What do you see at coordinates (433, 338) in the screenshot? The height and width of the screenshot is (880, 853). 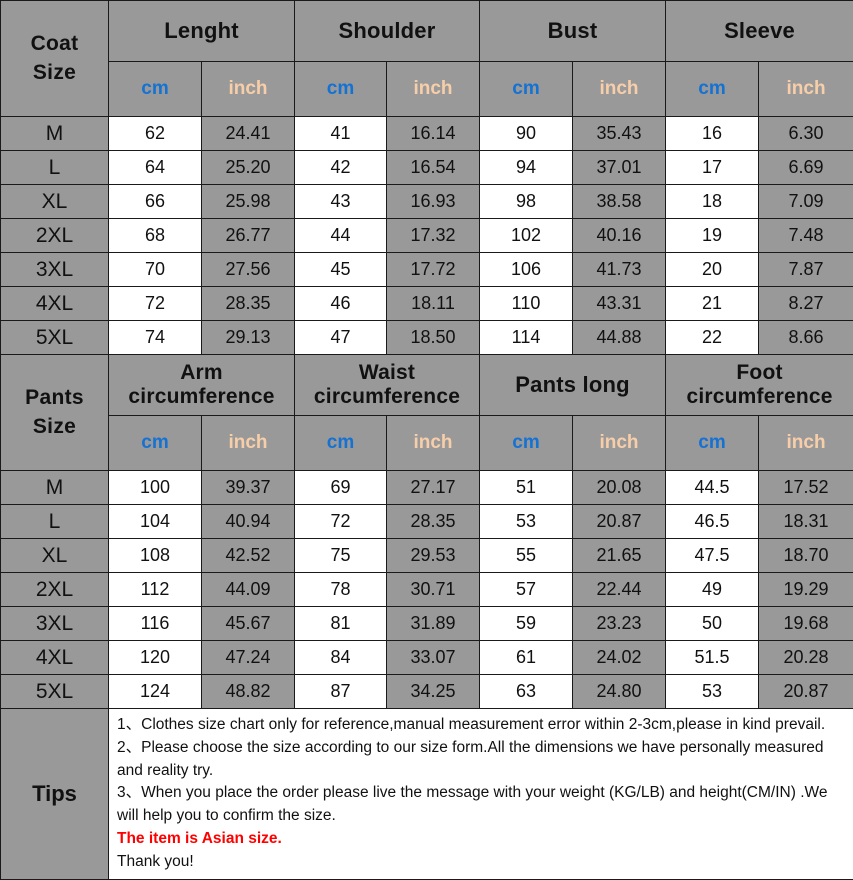 I see `coat-cell-value: 18.50` at bounding box center [433, 338].